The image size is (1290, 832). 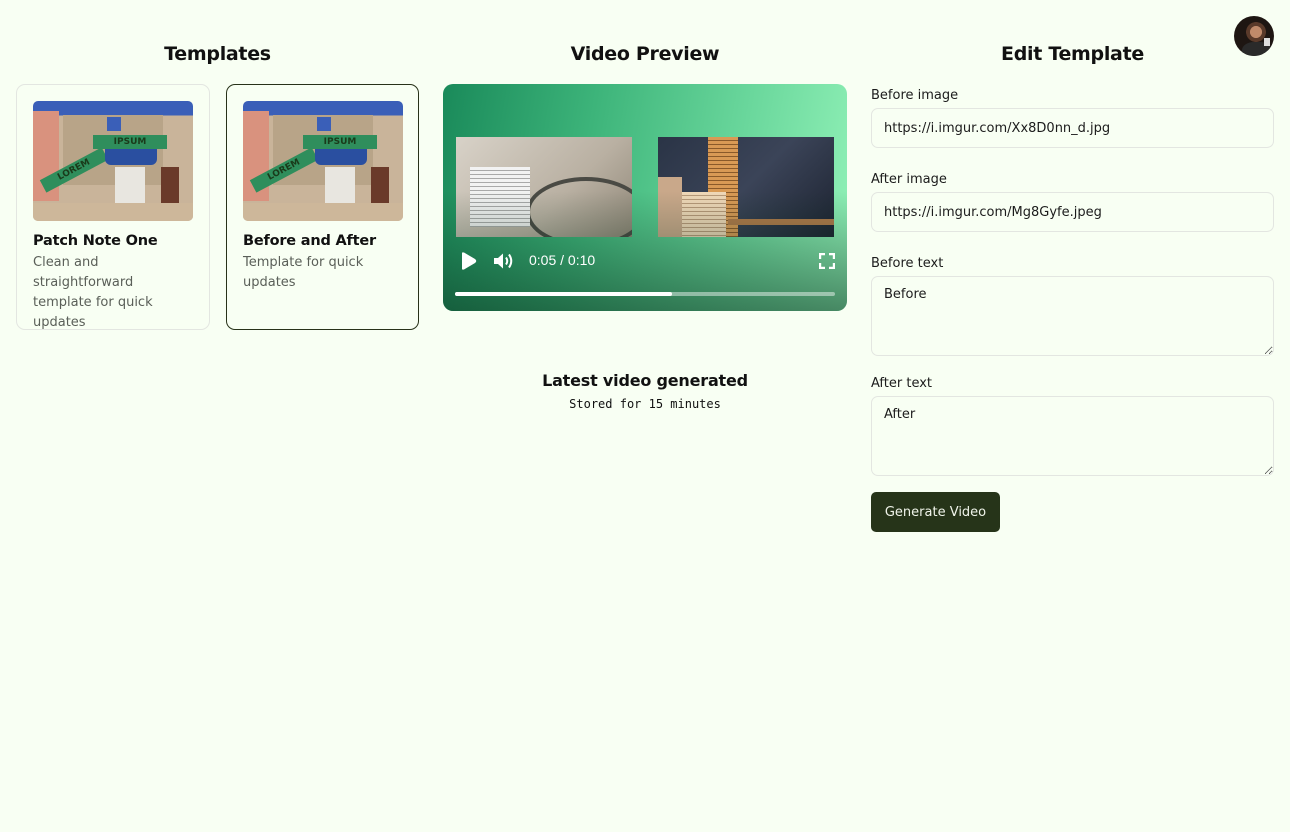 I want to click on edit-template-title: Edit Template, so click(x=1072, y=54).